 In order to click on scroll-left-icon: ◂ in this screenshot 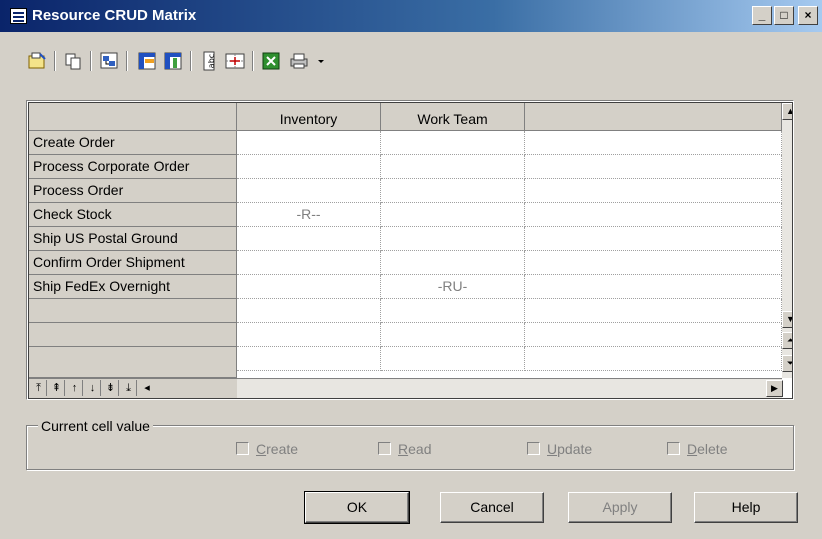, I will do `click(147, 388)`.